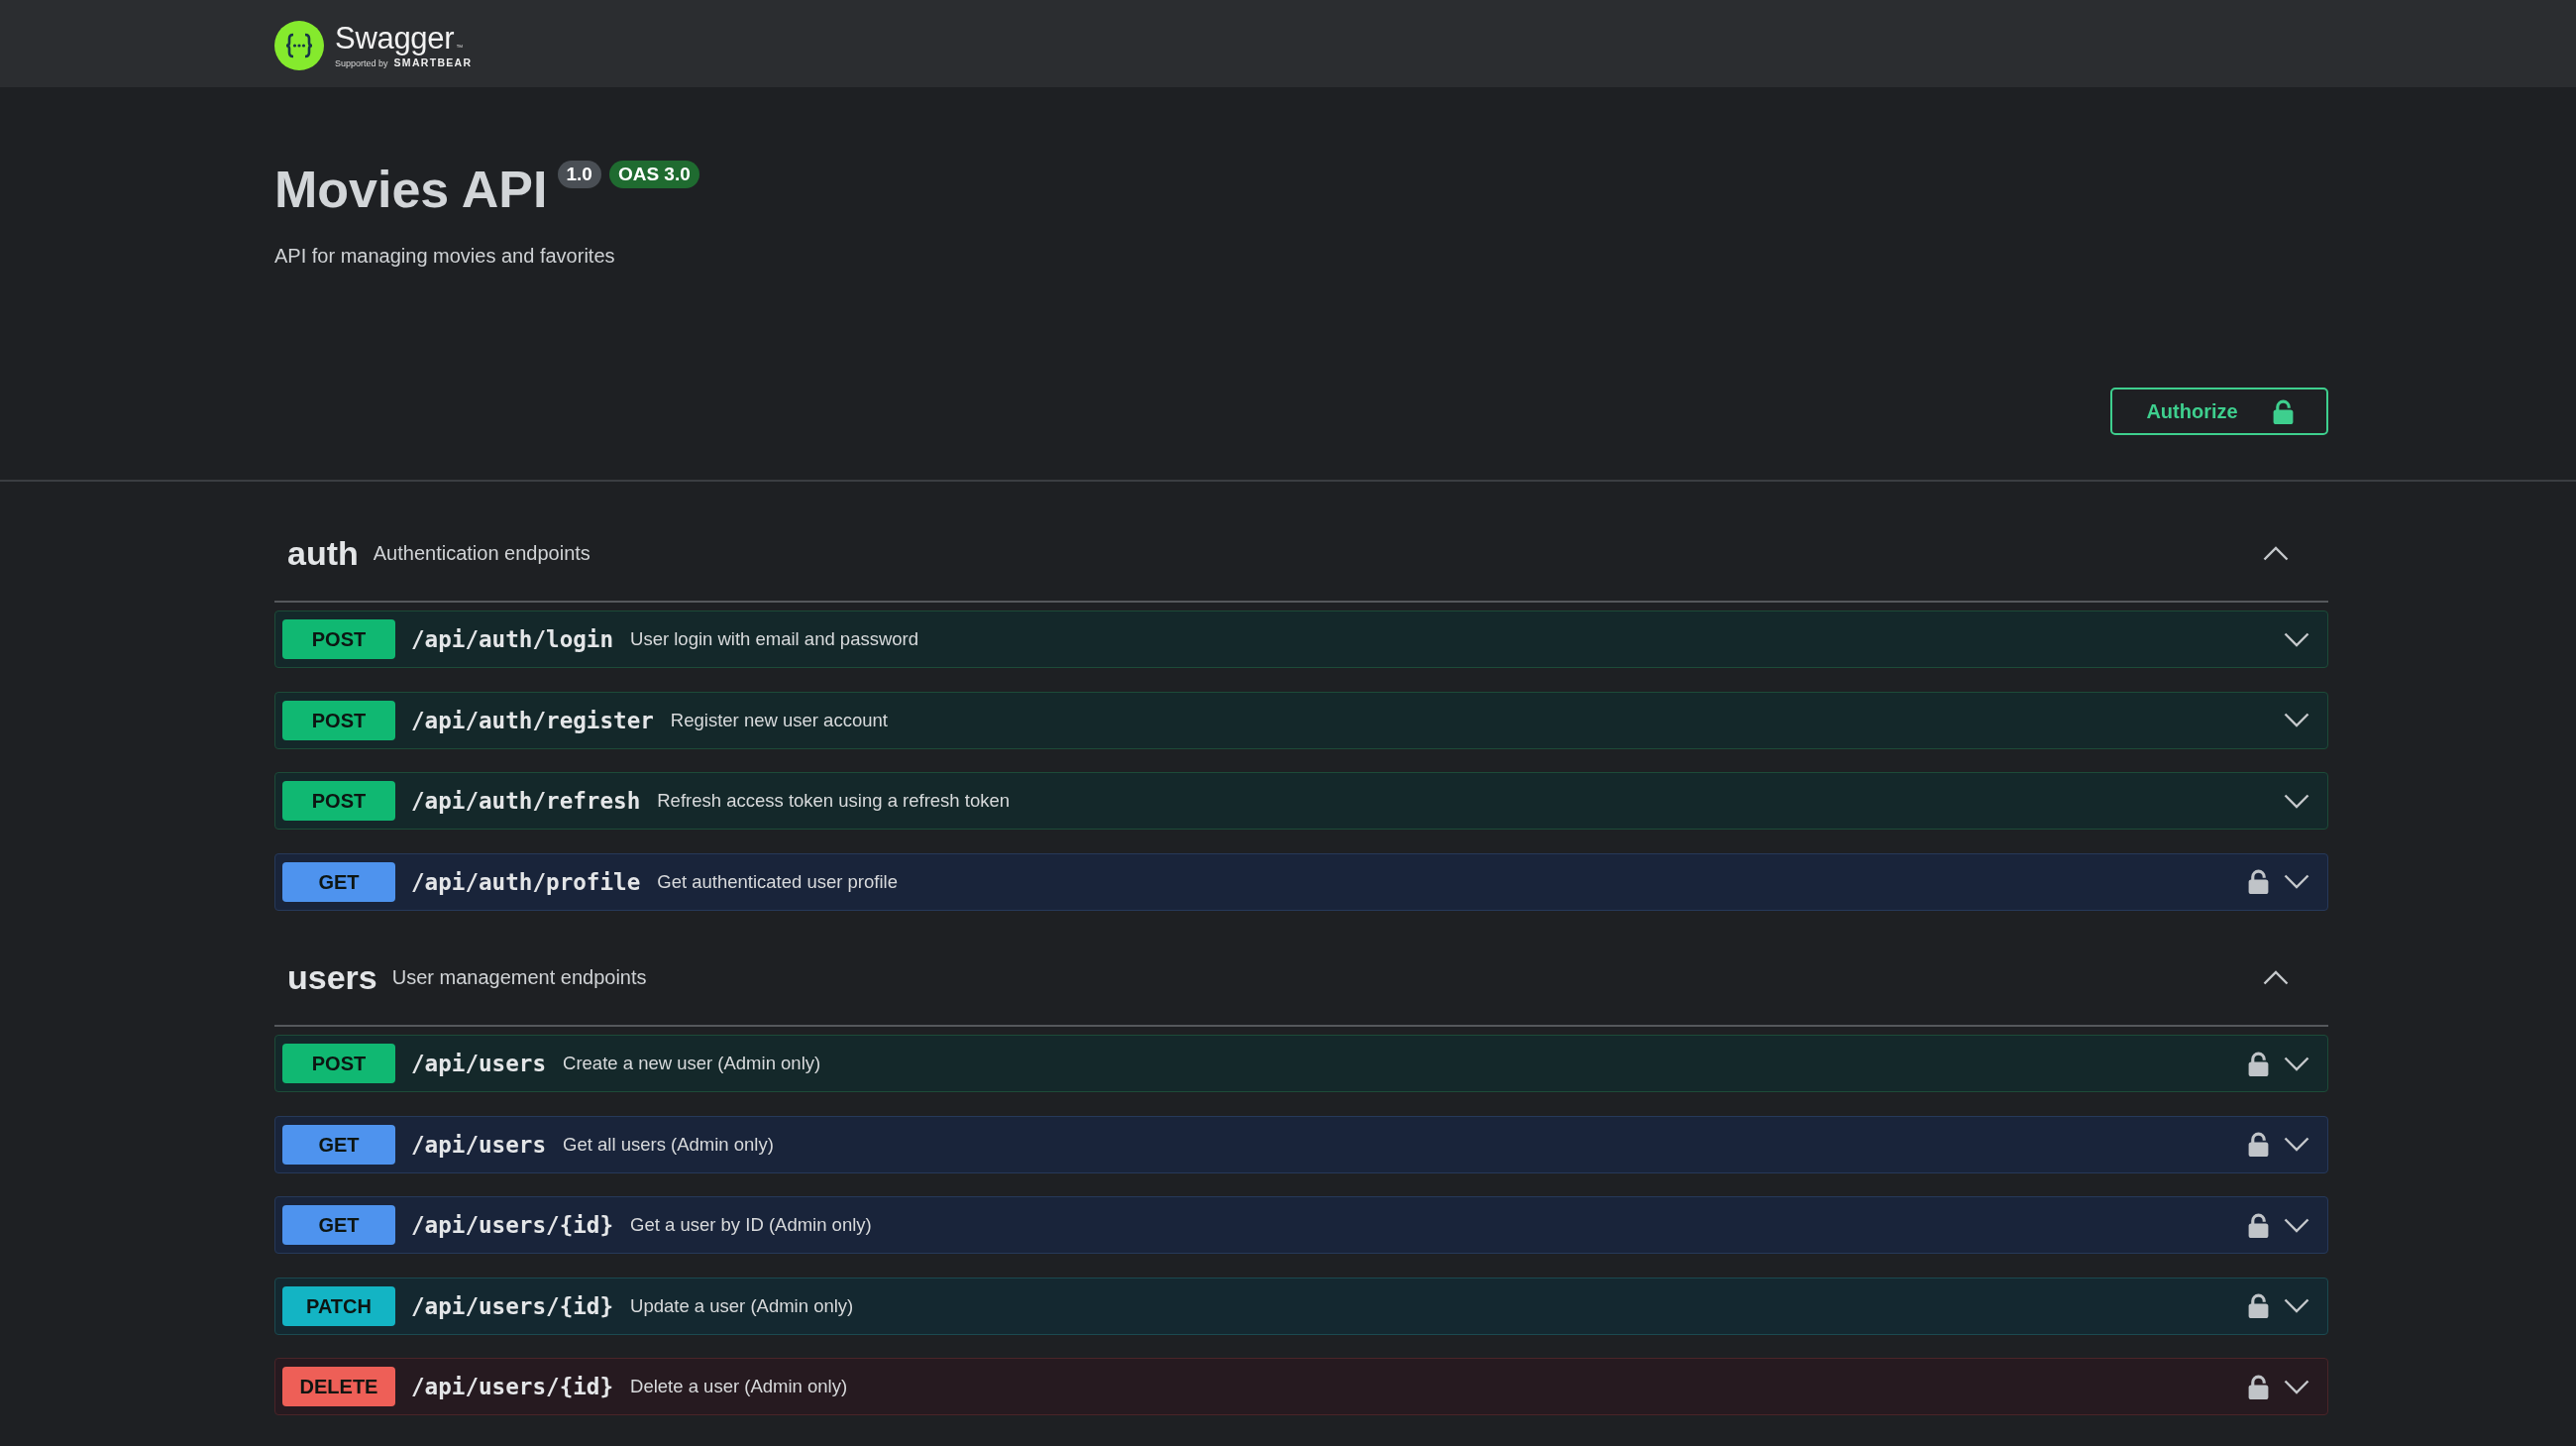 This screenshot has height=1446, width=2576. Describe the element at coordinates (1301, 1144) in the screenshot. I see `endpoint-row: GET /api/users Get all users (Admin only)` at that location.